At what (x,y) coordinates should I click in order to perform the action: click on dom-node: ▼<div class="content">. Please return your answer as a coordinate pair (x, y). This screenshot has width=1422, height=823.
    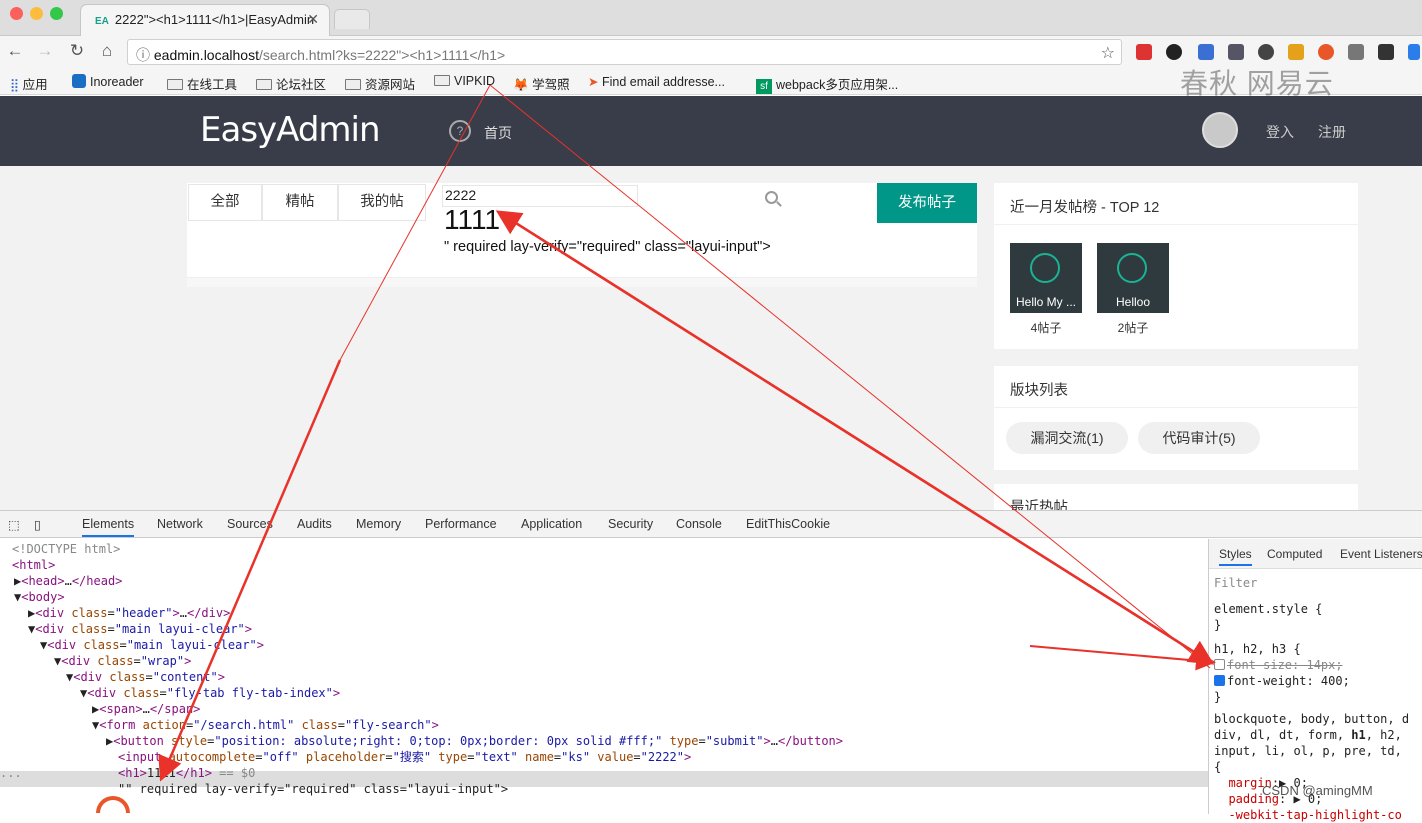
    Looking at the image, I should click on (145, 677).